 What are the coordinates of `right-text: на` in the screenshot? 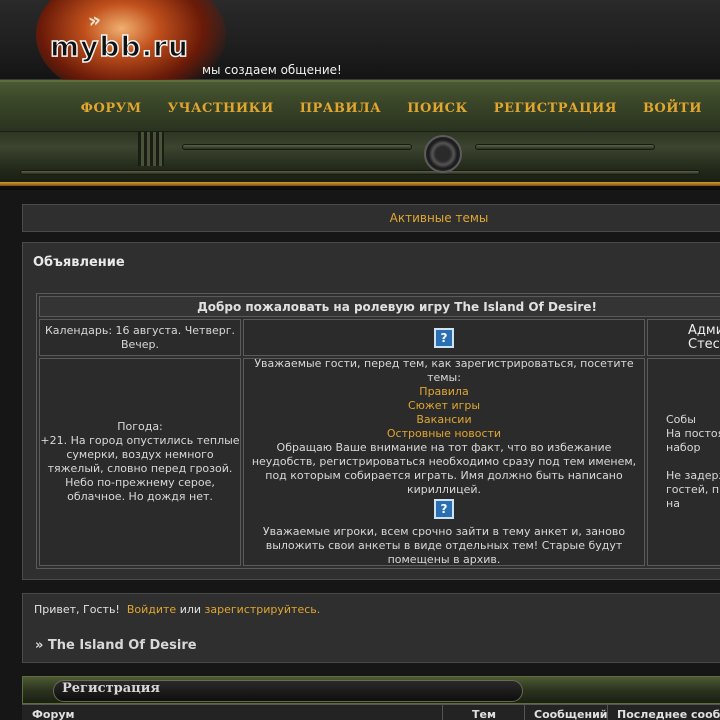 It's located at (673, 503).